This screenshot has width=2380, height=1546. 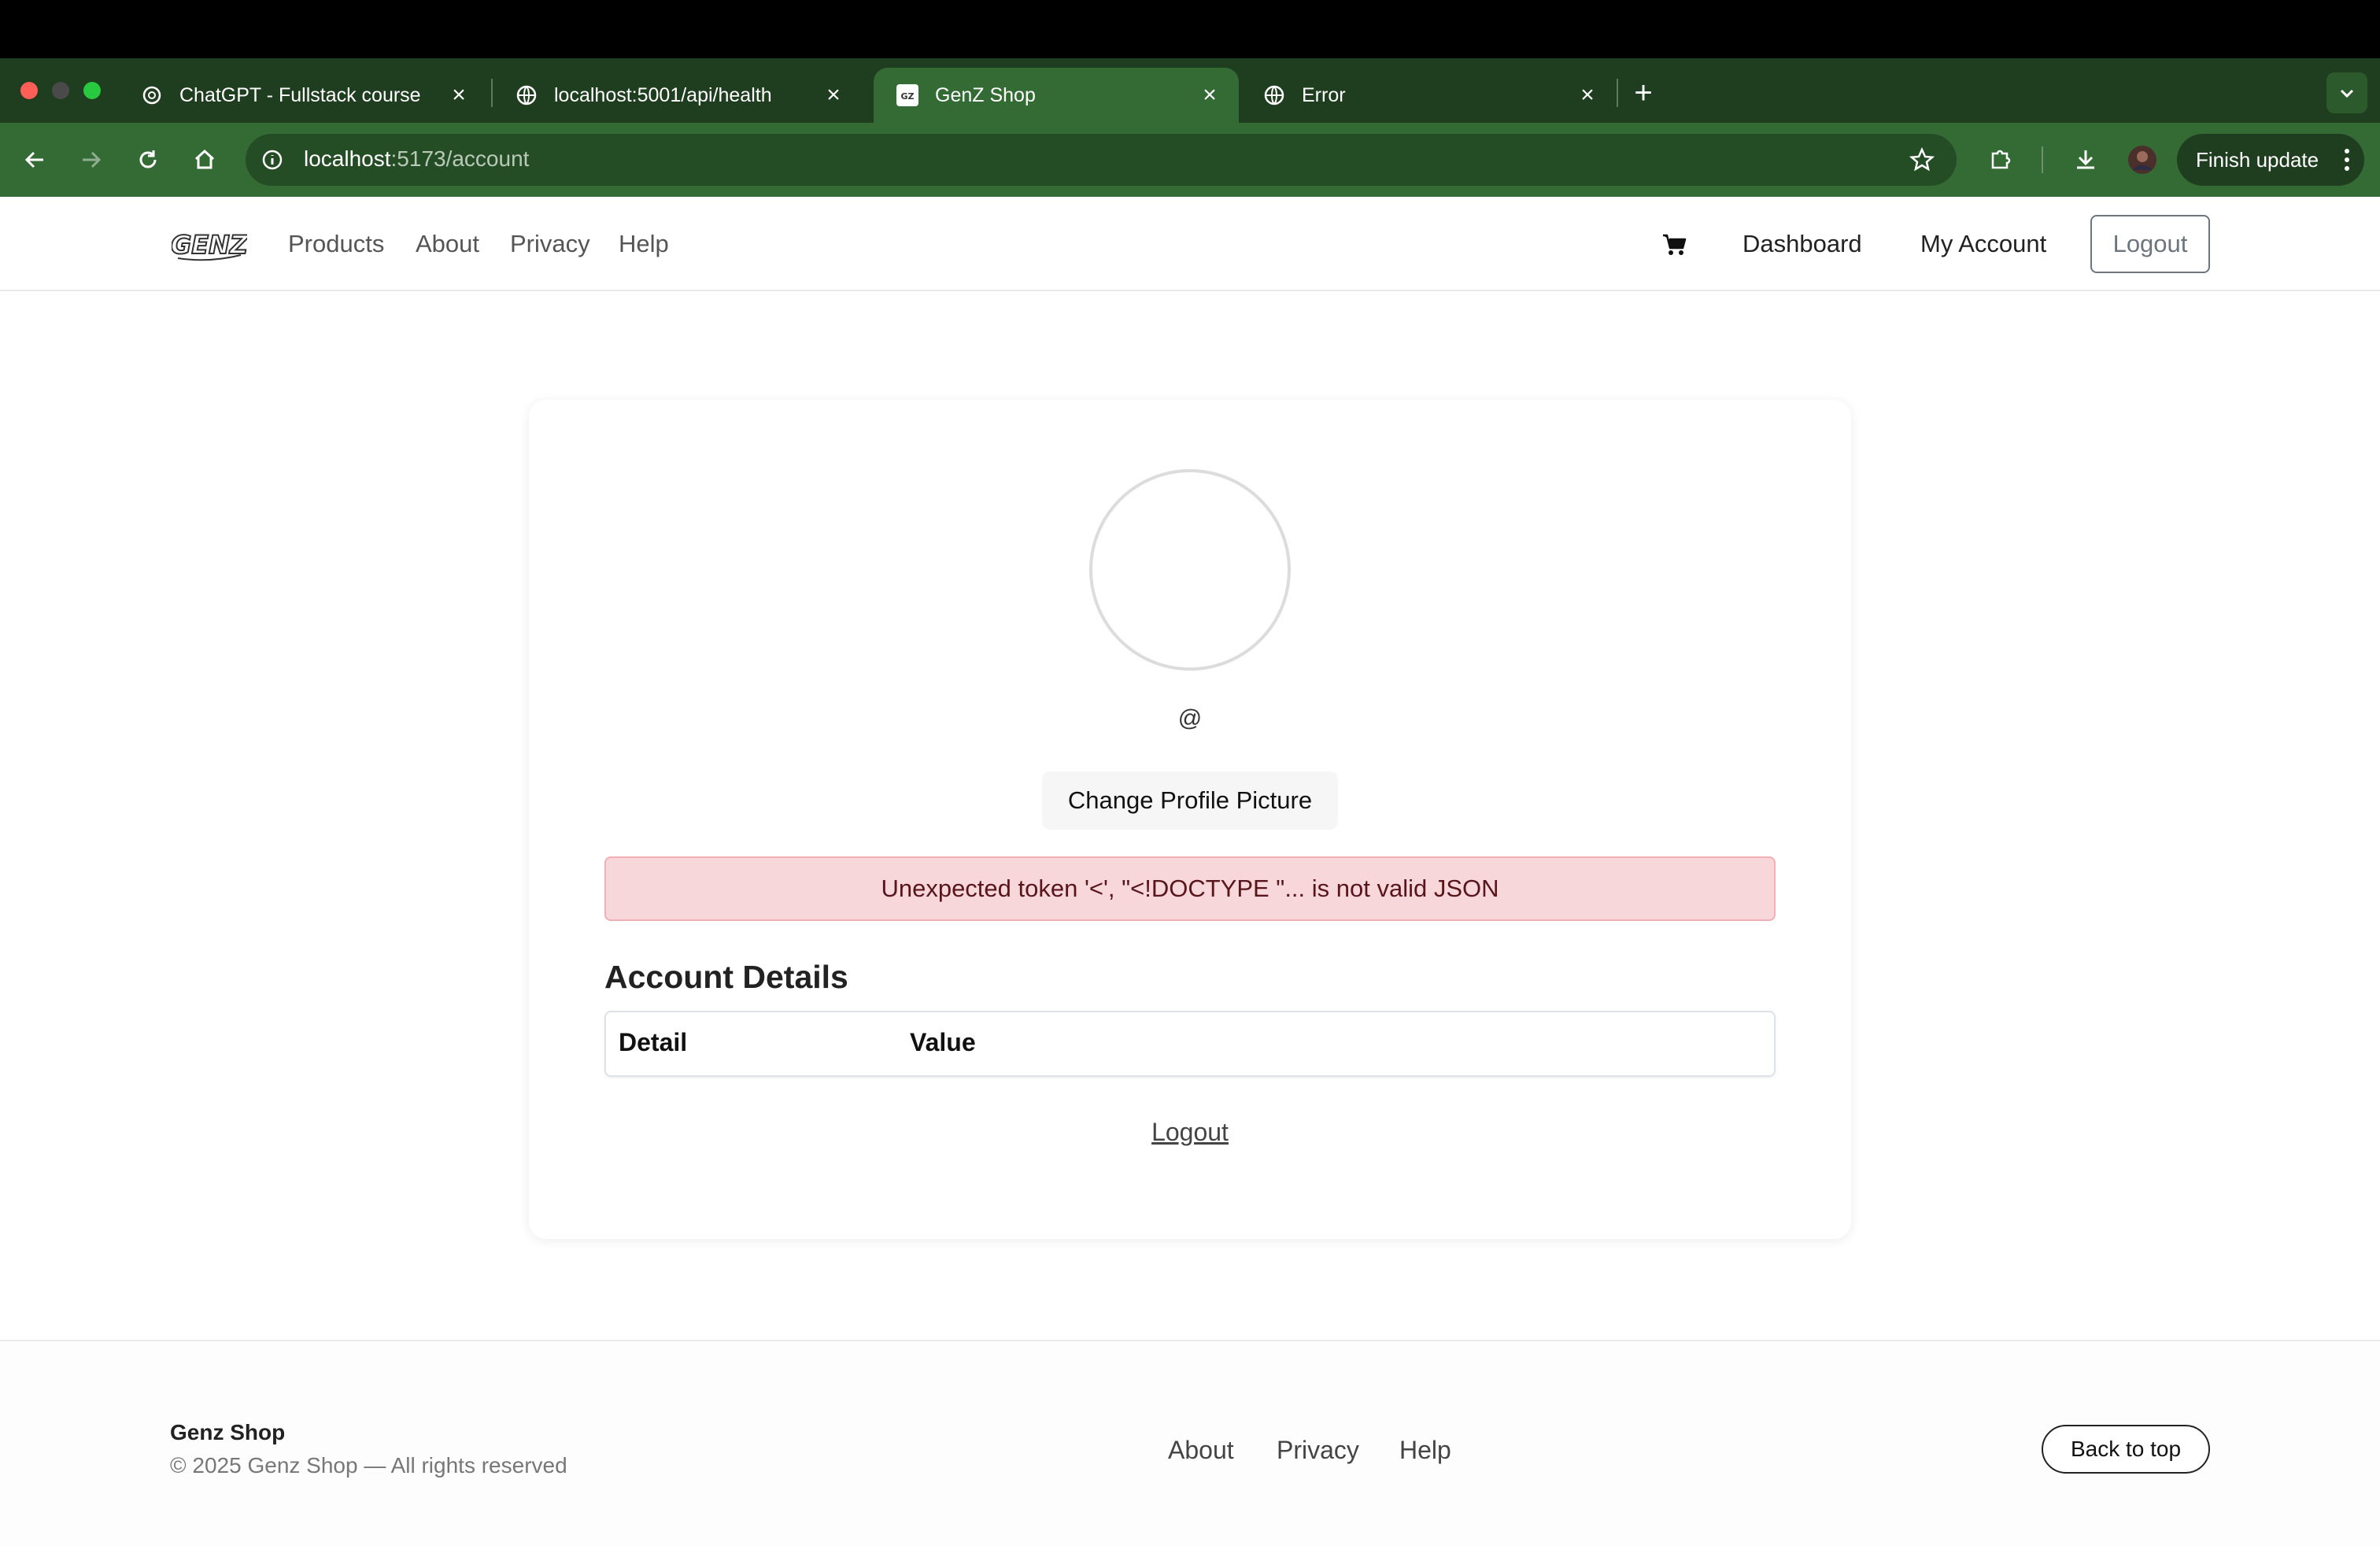 What do you see at coordinates (60, 90) in the screenshot?
I see `window-minimize-button` at bounding box center [60, 90].